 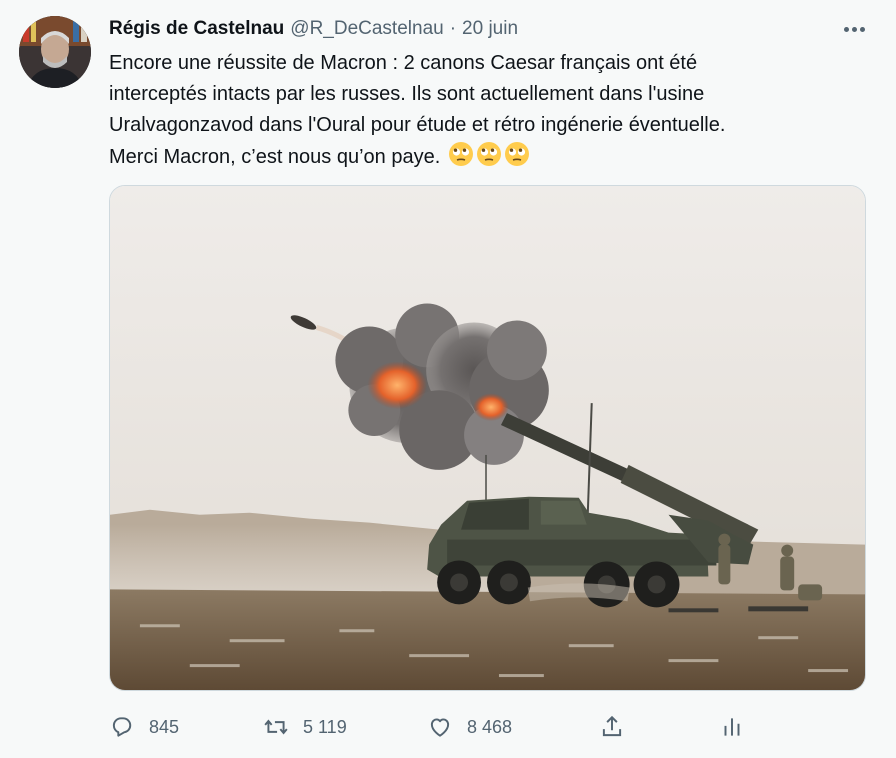 What do you see at coordinates (144, 727) in the screenshot?
I see `reply-button: 845` at bounding box center [144, 727].